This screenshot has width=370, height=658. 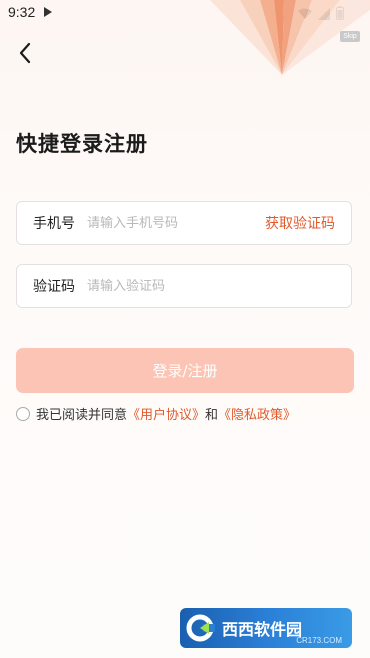 I want to click on agreement-row: 我已阅读并同意 《用户协议》 和 《隐私政策》, so click(x=156, y=413).